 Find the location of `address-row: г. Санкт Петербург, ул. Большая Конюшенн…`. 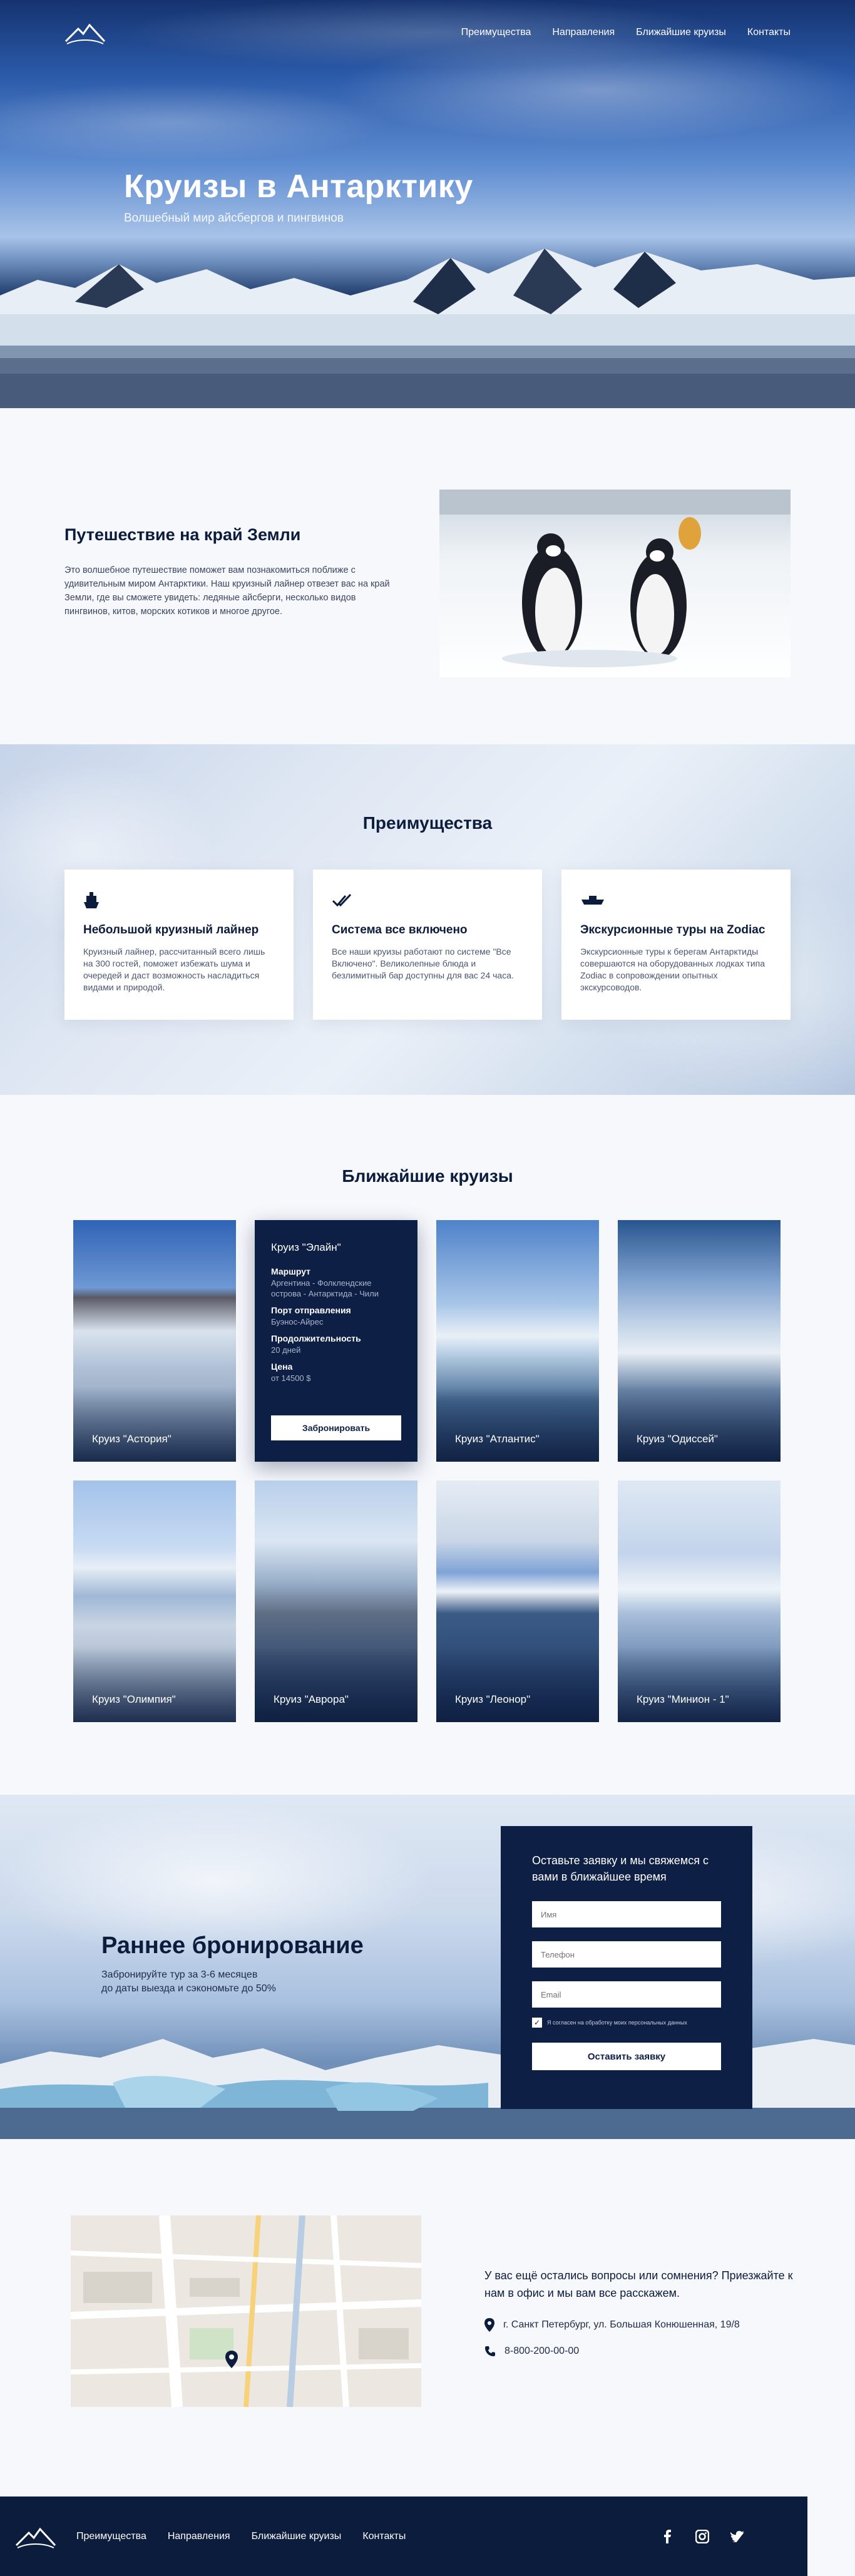

address-row: г. Санкт Петербург, ул. Большая Конюшенн… is located at coordinates (640, 2325).